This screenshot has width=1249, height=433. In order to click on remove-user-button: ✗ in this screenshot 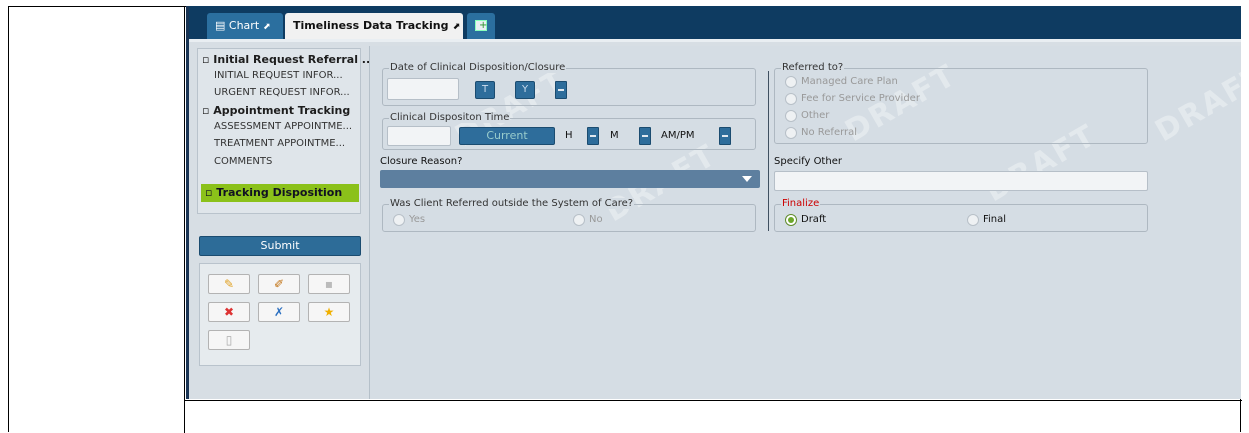, I will do `click(279, 312)`.